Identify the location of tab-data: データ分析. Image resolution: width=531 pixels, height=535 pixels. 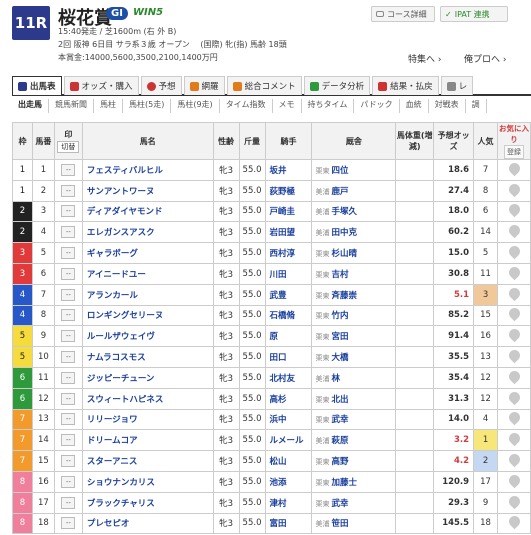
(337, 85).